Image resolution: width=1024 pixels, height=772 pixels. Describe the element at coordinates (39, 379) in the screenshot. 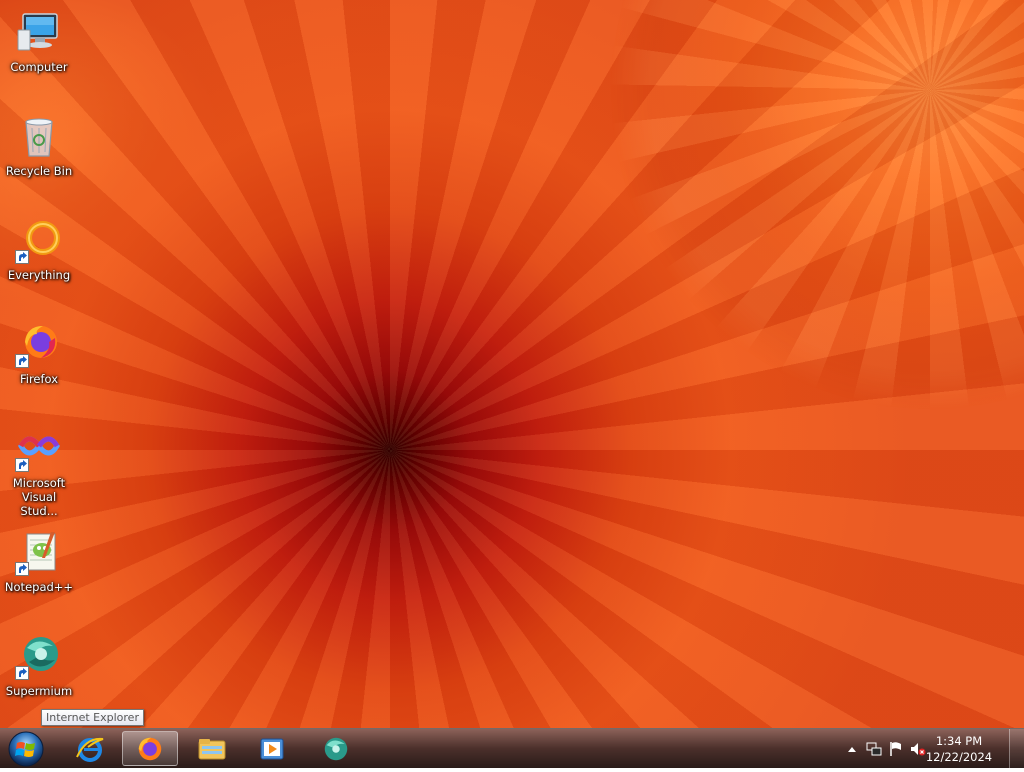

I see `desktop-icon-label: Firefox` at that location.